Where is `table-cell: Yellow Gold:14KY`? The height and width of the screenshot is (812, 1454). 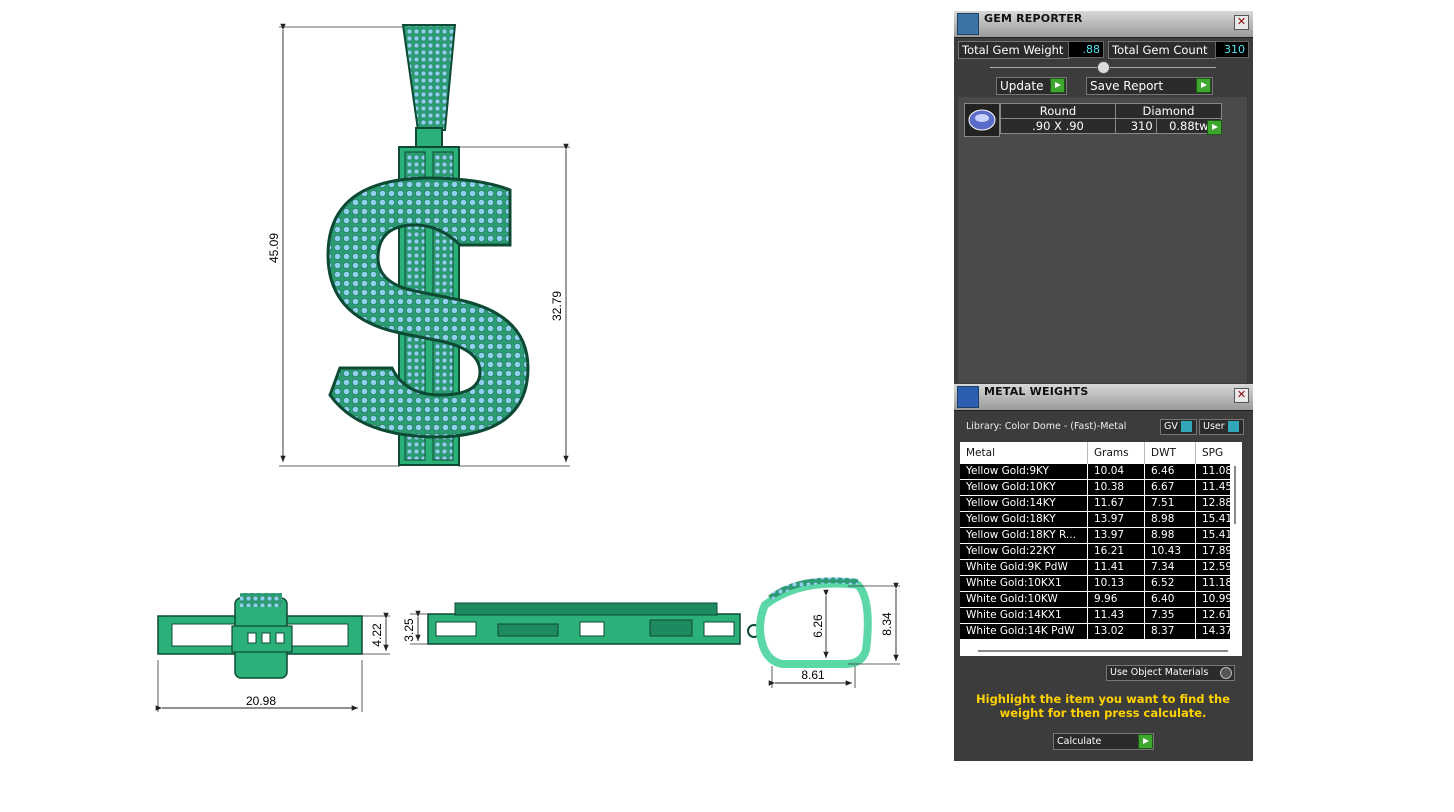 table-cell: Yellow Gold:14KY is located at coordinates (1024, 503).